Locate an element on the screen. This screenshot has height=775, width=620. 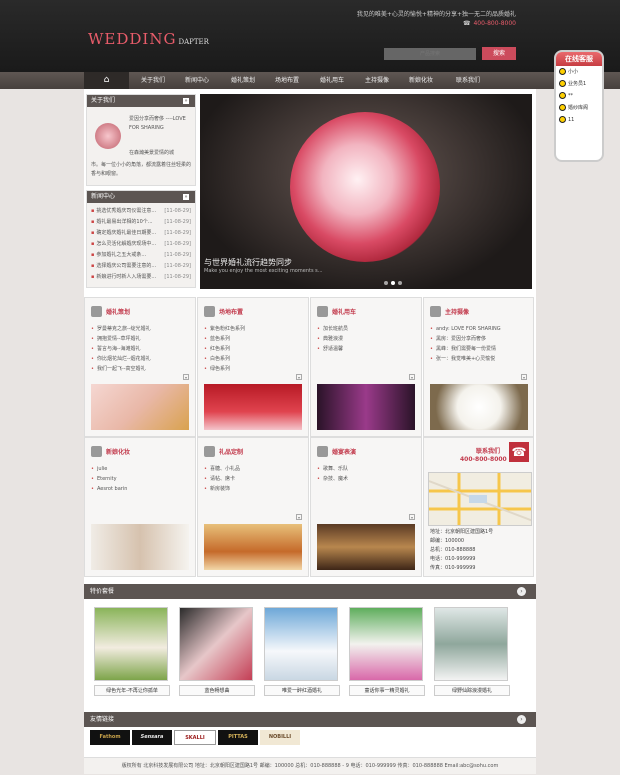
list-item: 典雅浪漫 is located at coordinates (332, 339).